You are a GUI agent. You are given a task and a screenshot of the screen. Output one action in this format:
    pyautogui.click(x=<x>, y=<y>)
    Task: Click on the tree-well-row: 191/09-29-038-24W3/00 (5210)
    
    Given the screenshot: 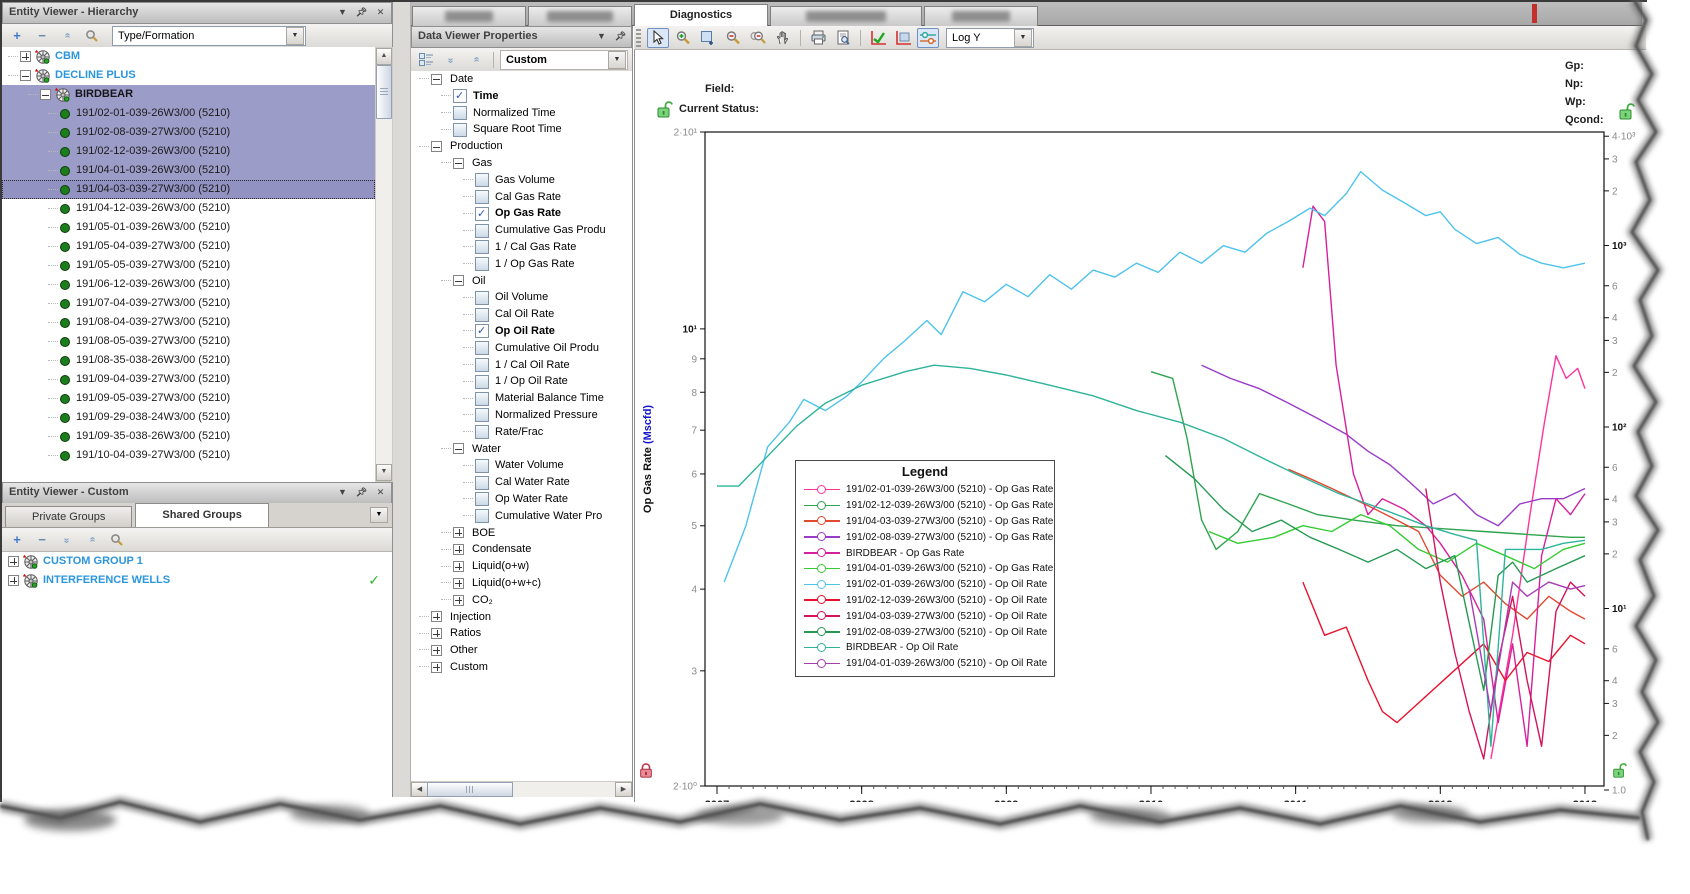 What is the action you would take?
    pyautogui.click(x=188, y=417)
    